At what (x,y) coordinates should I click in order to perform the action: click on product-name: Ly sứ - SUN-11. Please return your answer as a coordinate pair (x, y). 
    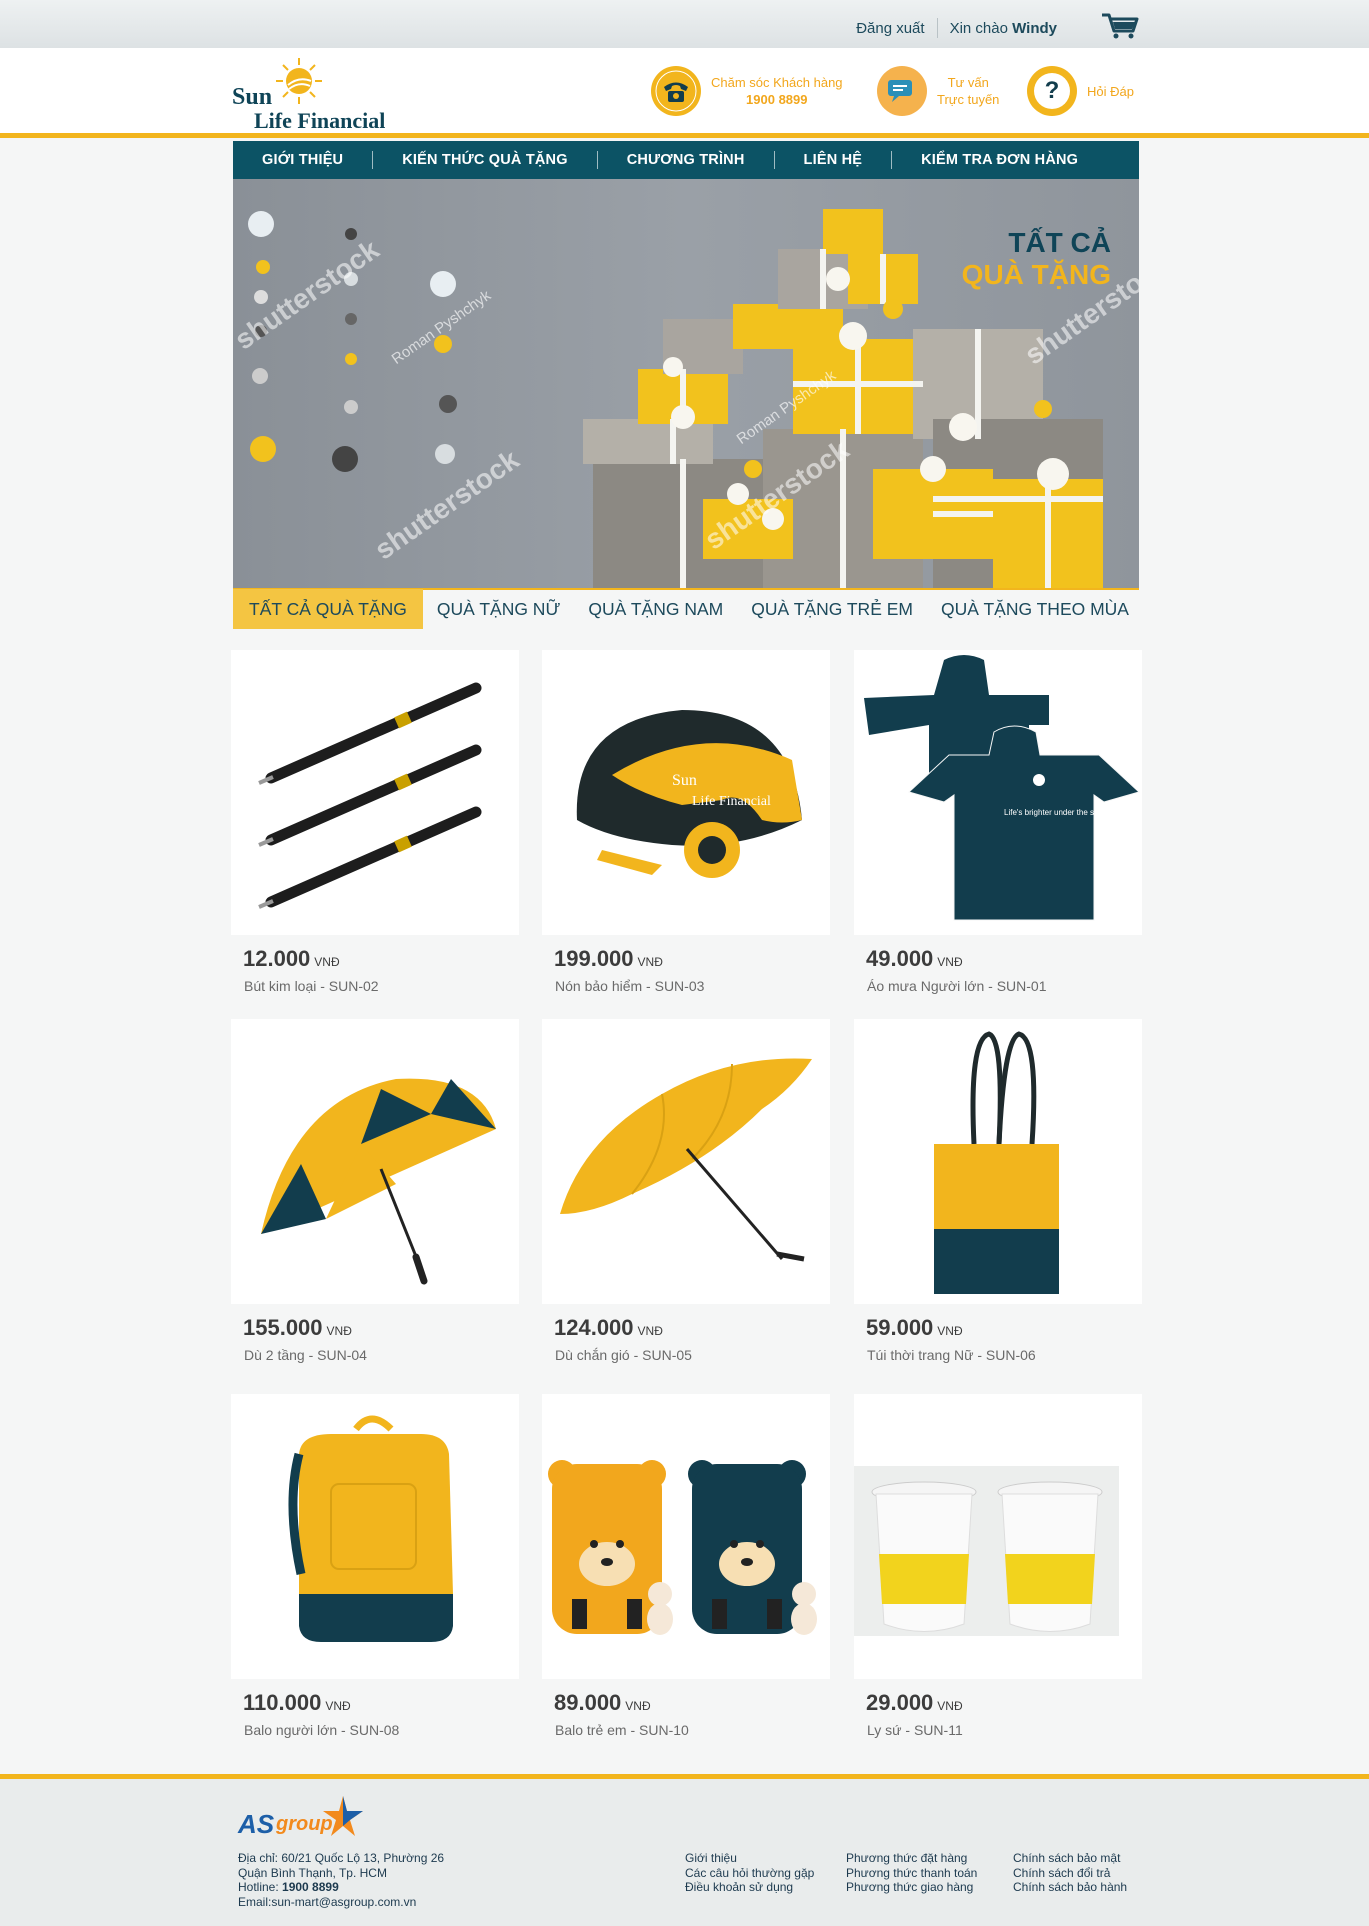
    Looking at the image, I should click on (915, 1730).